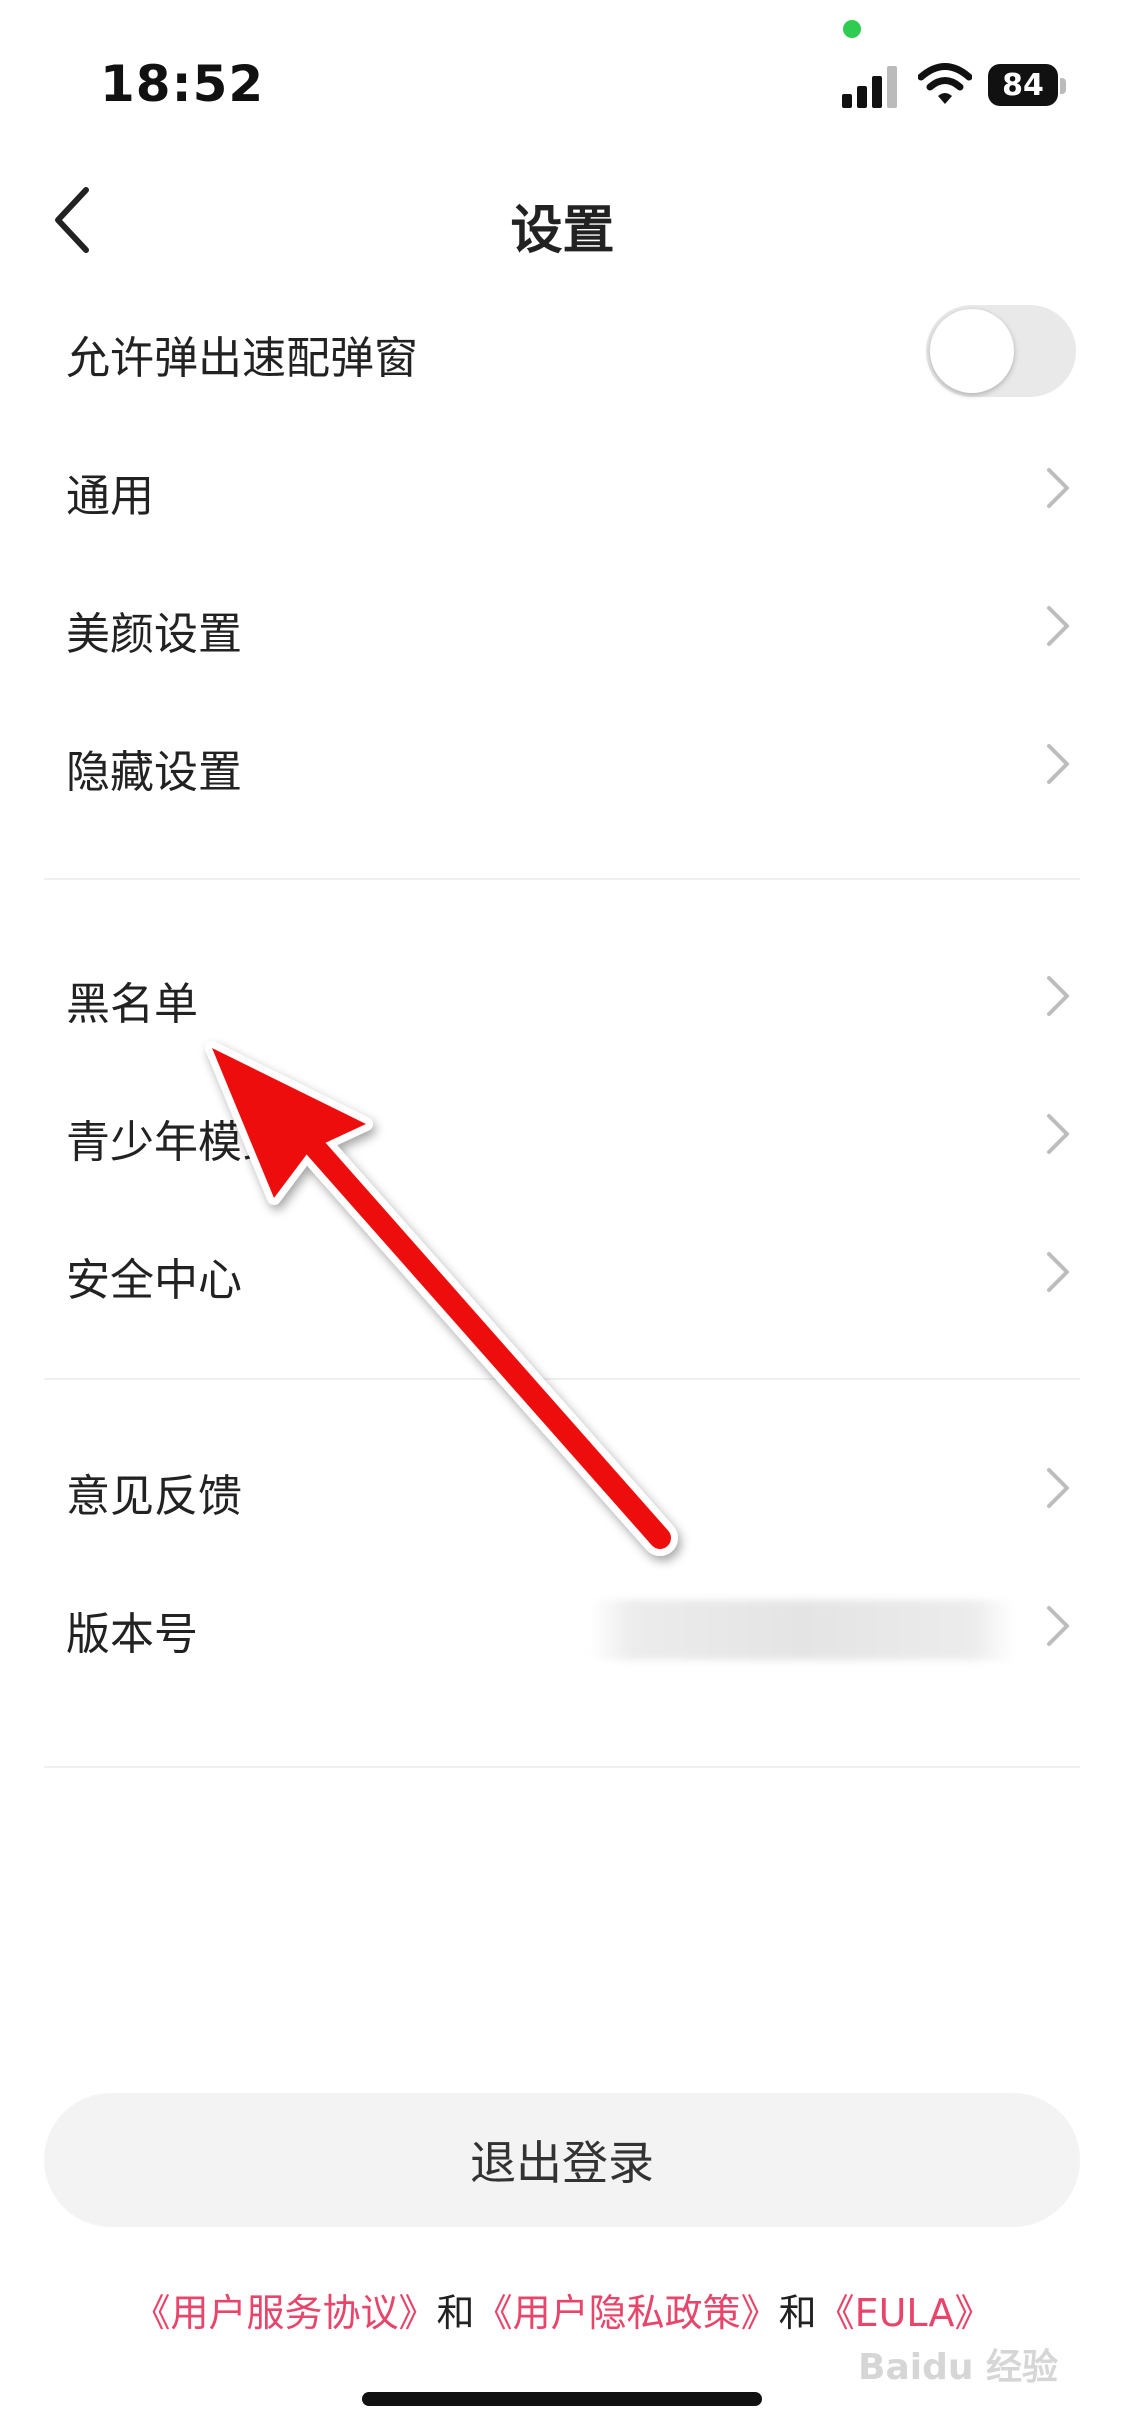  Describe the element at coordinates (958, 2367) in the screenshot. I see `baidu-watermark: Baidu 经验` at that location.